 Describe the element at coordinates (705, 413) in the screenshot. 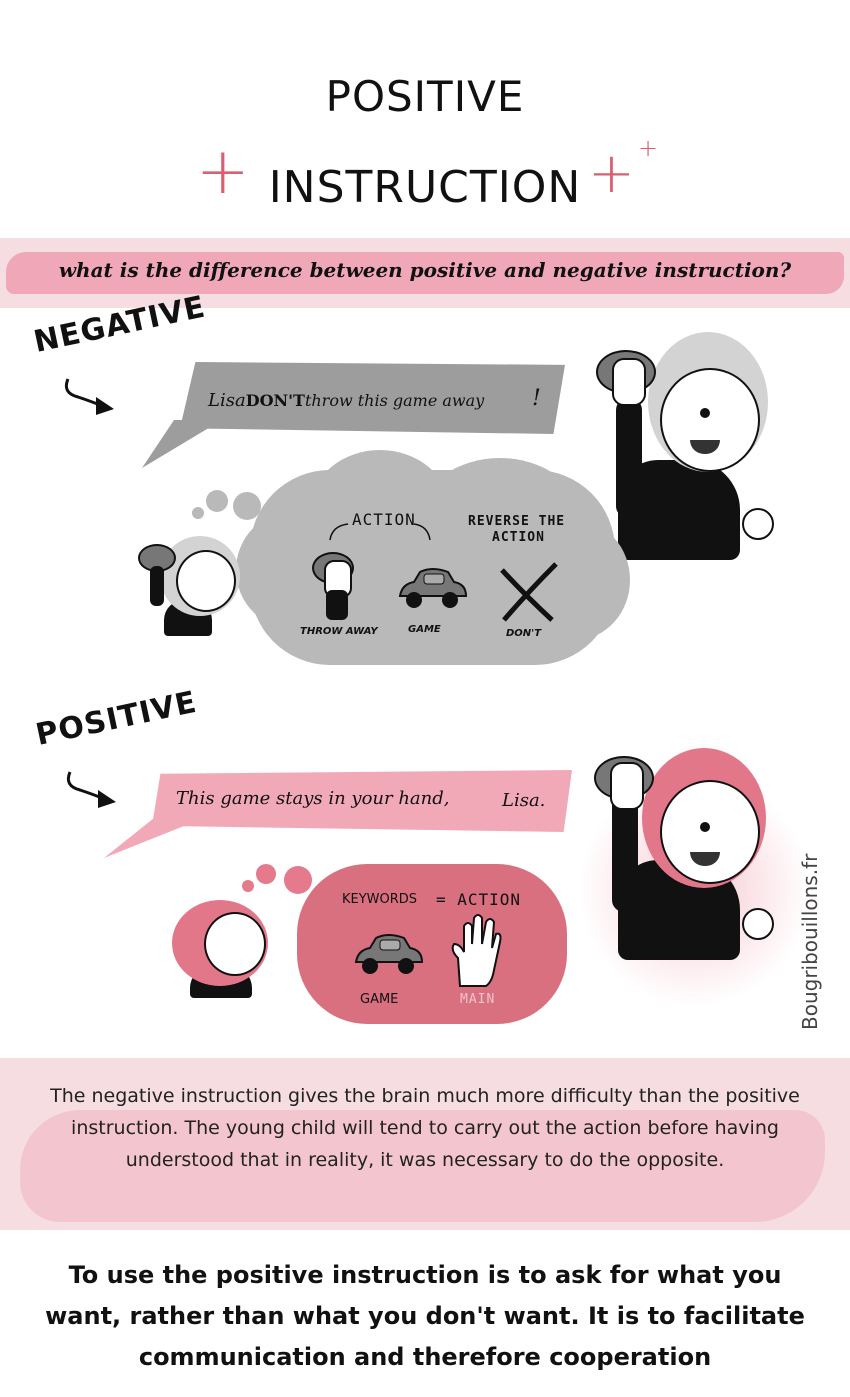

I see `girl-eye-negative` at that location.